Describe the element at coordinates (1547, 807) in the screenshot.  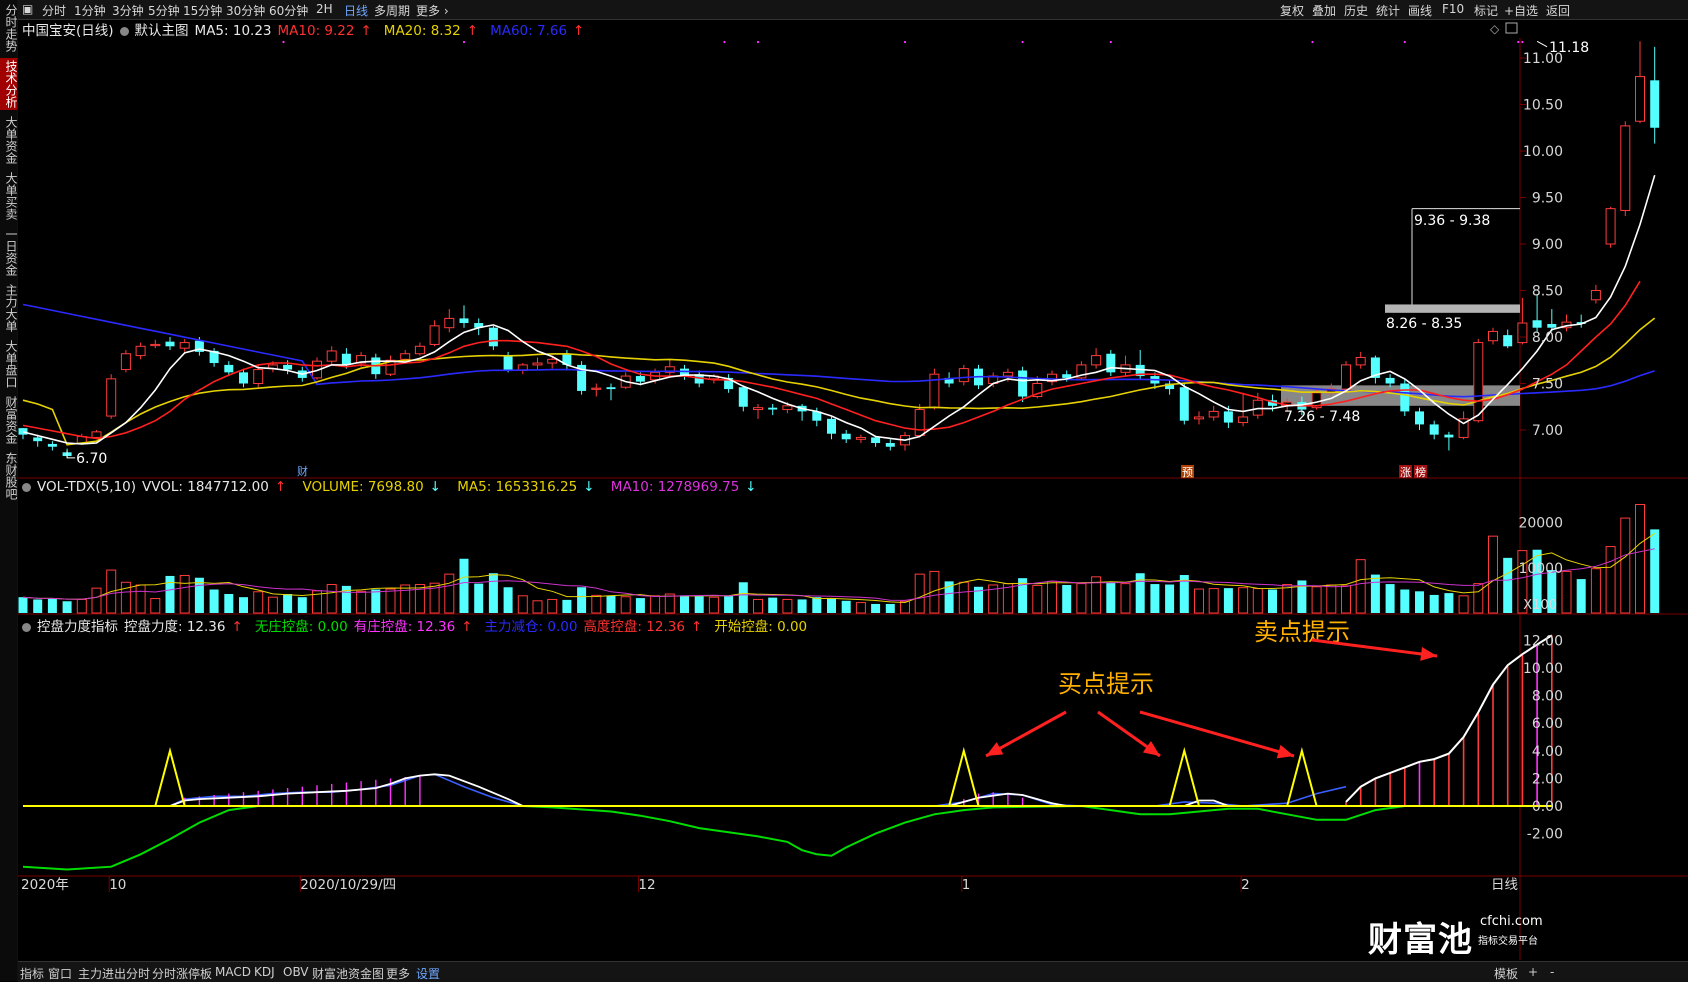
I see `ind-tick-label: 0.00` at that location.